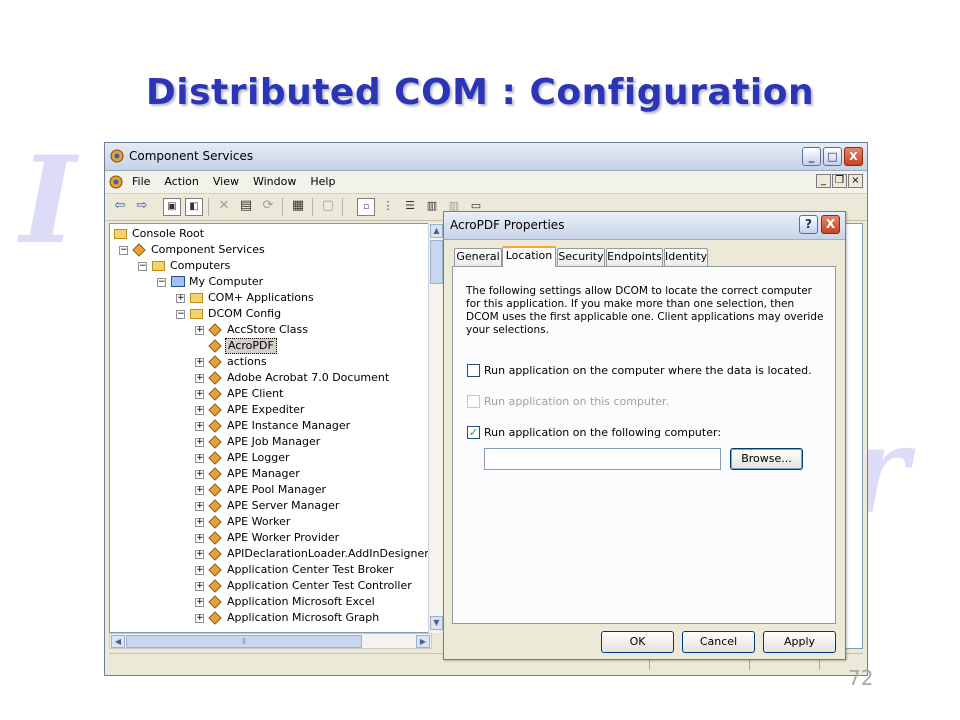 The width and height of the screenshot is (960, 720). I want to click on tree-horizontal-scrollbar: ◀ ⦀ ▶, so click(270, 641).